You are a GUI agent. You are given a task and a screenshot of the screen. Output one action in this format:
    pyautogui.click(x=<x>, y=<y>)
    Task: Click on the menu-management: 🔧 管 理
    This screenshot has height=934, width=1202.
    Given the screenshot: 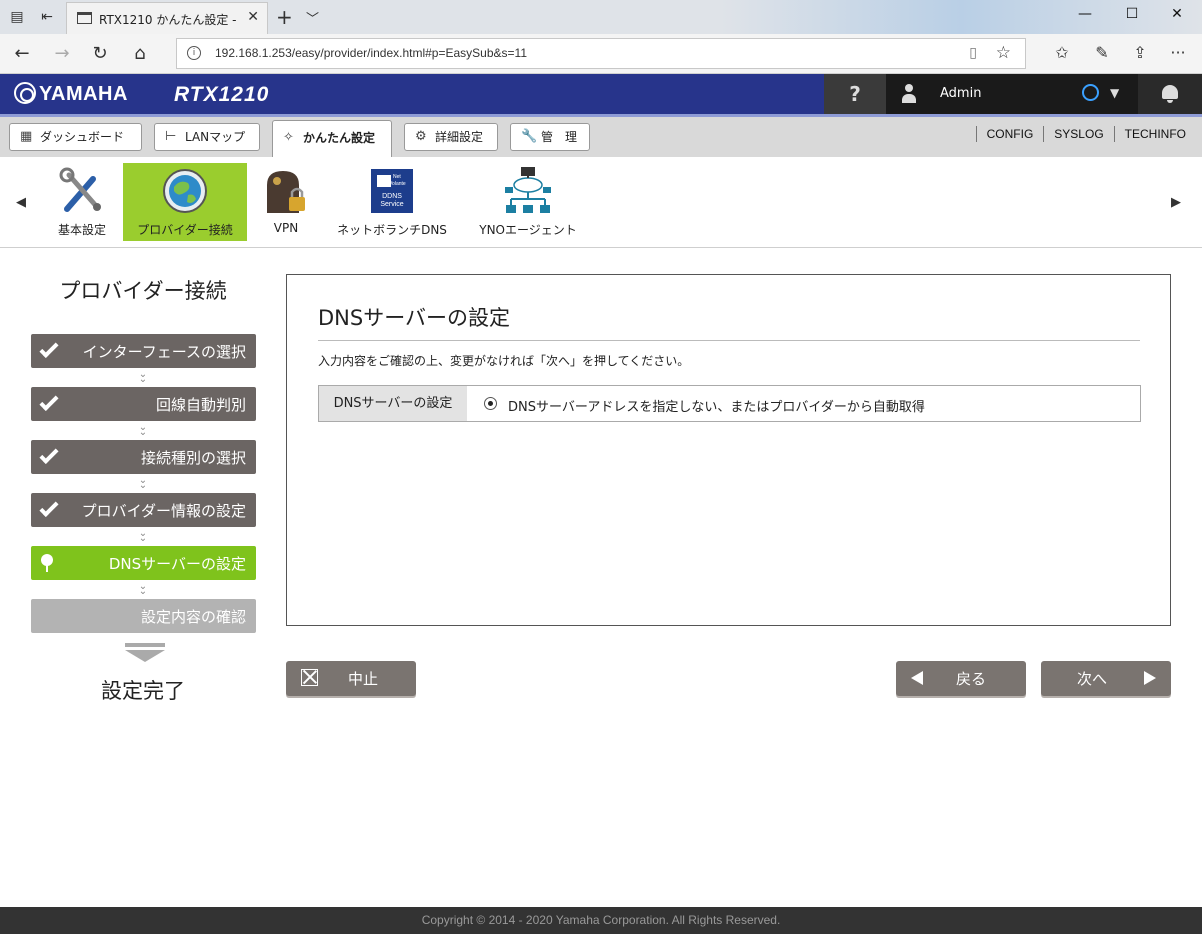 What is the action you would take?
    pyautogui.click(x=550, y=137)
    